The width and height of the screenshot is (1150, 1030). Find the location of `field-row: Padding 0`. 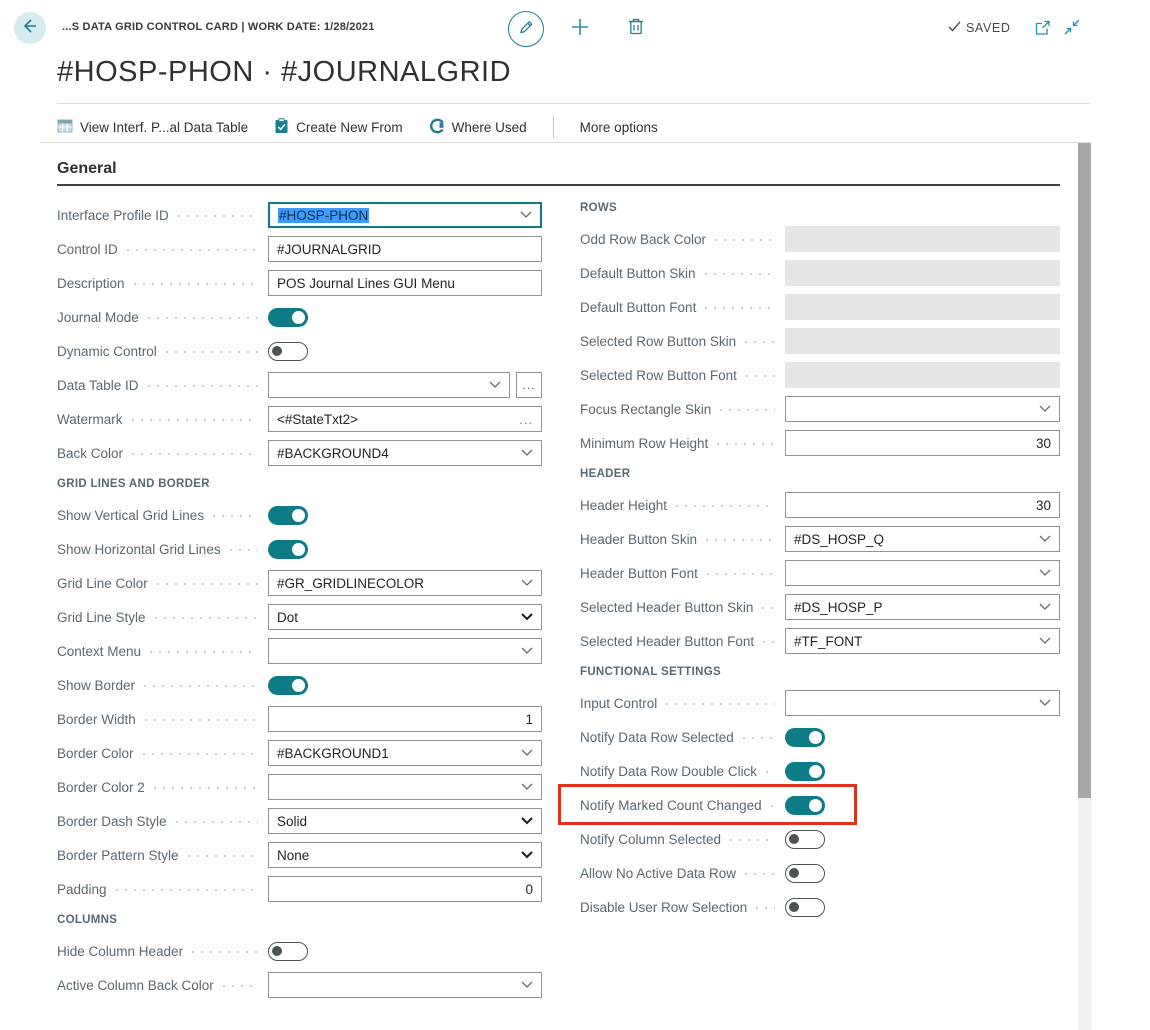

field-row: Padding 0 is located at coordinates (299, 889).